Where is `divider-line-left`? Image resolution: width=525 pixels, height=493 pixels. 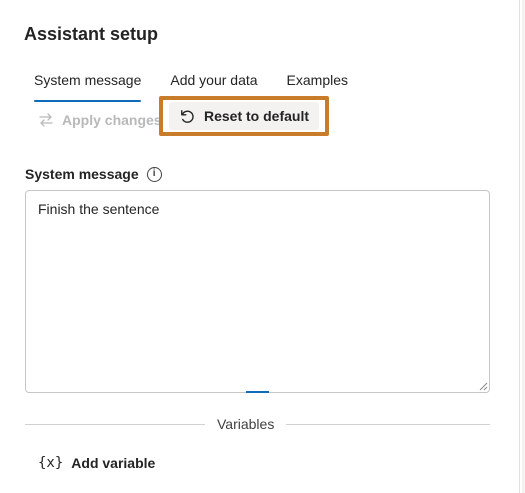 divider-line-left is located at coordinates (115, 424).